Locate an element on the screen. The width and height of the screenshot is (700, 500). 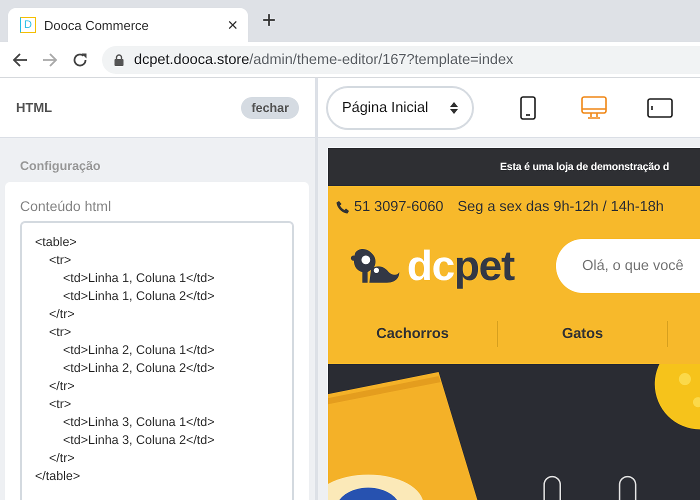
url-text: dcpet.dooca.store/admin/theme-editor/167?template=index is located at coordinates (324, 60).